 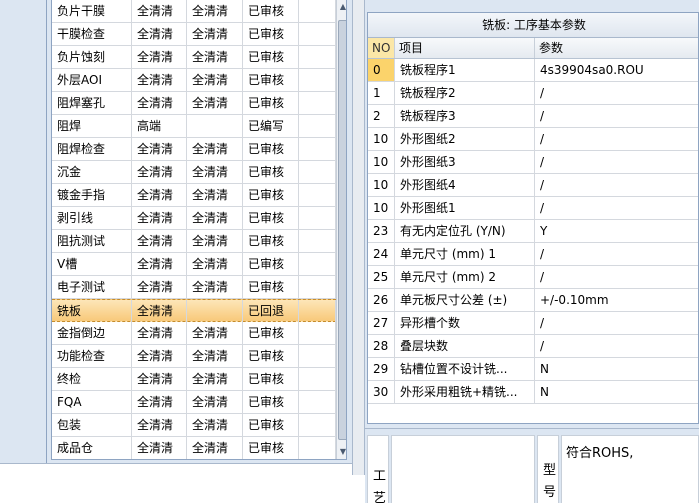 I want to click on model-label: 型号, so click(x=550, y=481).